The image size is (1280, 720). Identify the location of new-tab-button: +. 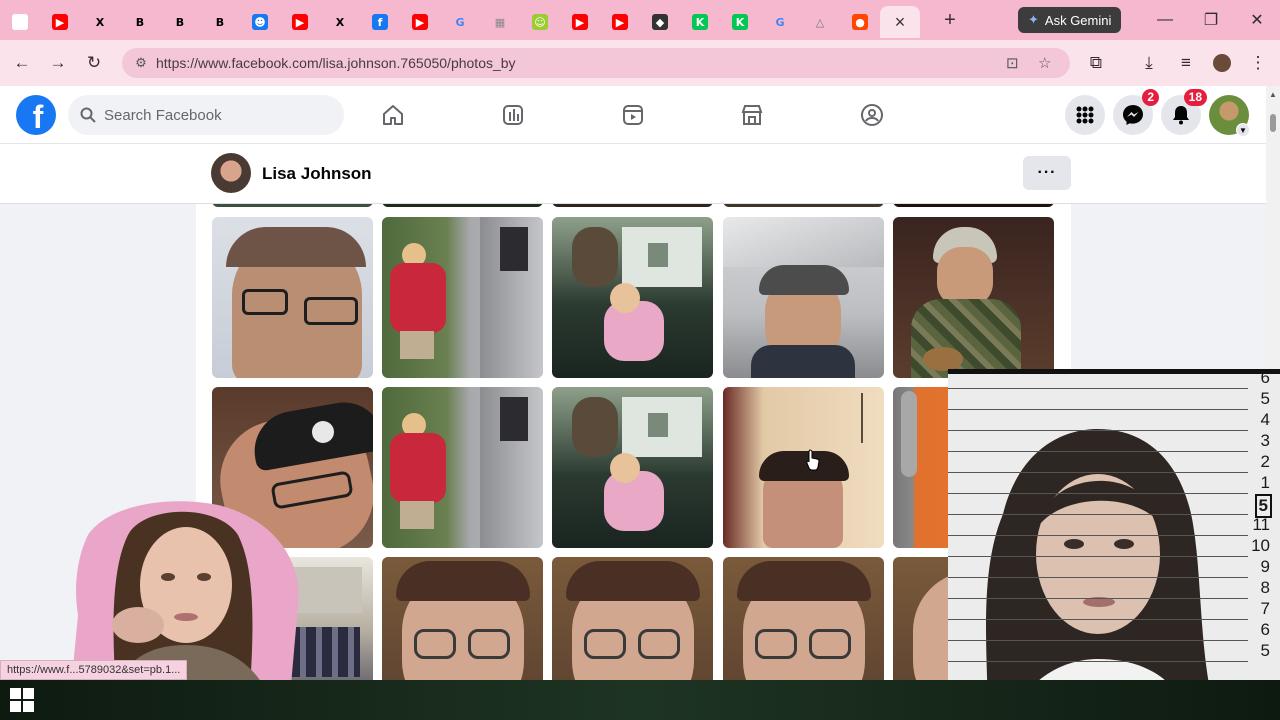
(950, 20).